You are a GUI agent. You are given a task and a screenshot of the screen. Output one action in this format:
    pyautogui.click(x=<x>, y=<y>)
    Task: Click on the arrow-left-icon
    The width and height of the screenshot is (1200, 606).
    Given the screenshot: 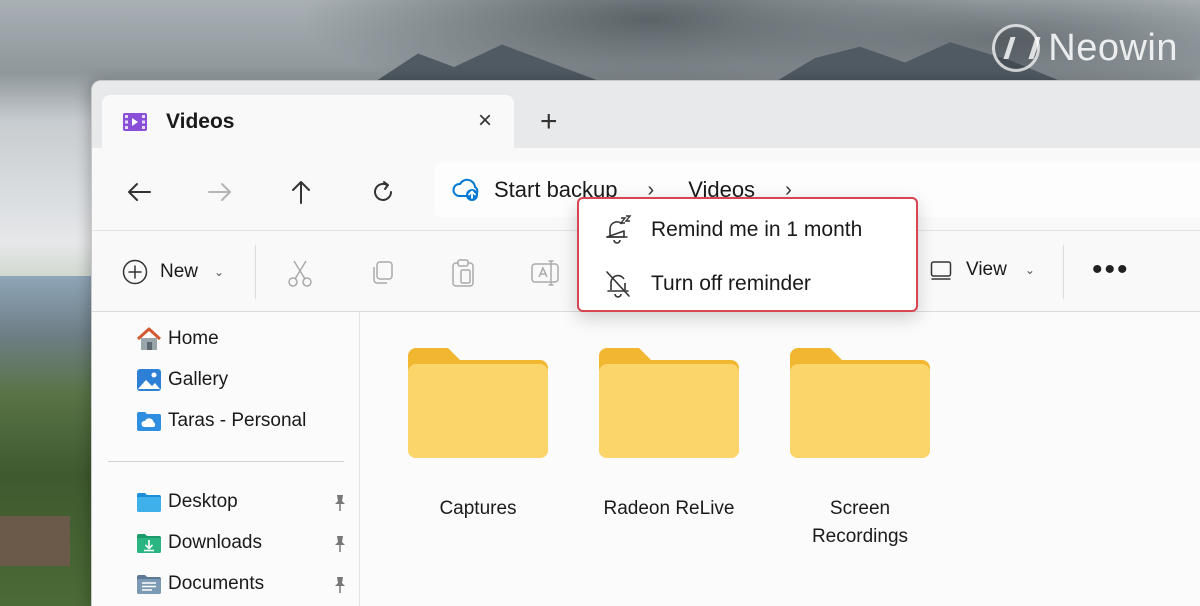 What is the action you would take?
    pyautogui.click(x=139, y=192)
    